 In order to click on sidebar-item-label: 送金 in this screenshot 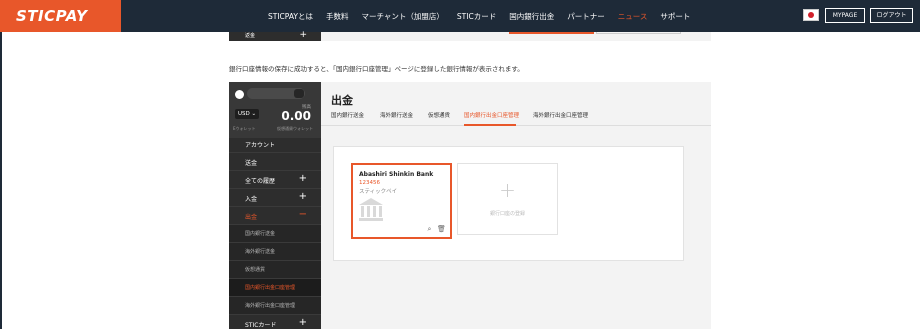, I will do `click(251, 163)`.